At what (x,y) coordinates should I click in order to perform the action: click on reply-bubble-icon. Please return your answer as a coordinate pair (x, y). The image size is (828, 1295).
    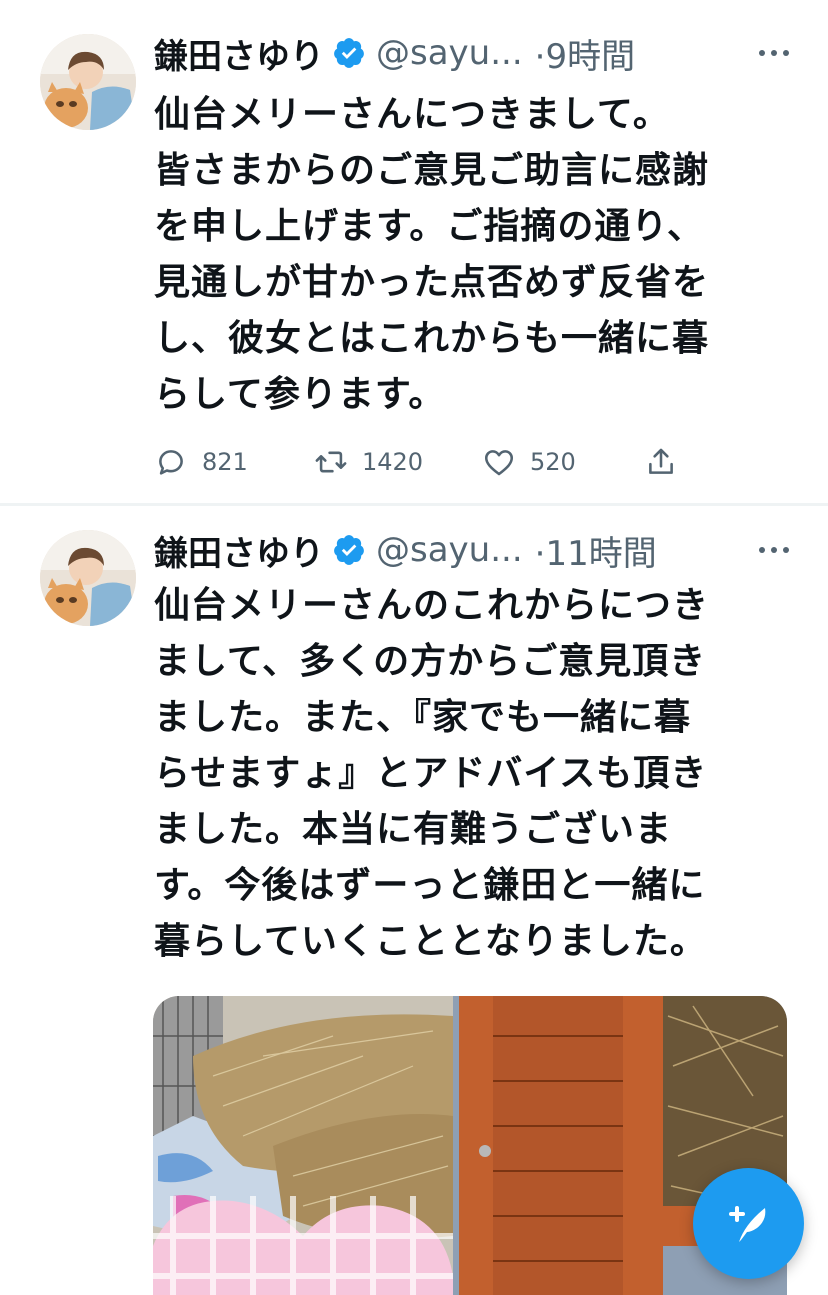
    Looking at the image, I should click on (171, 462).